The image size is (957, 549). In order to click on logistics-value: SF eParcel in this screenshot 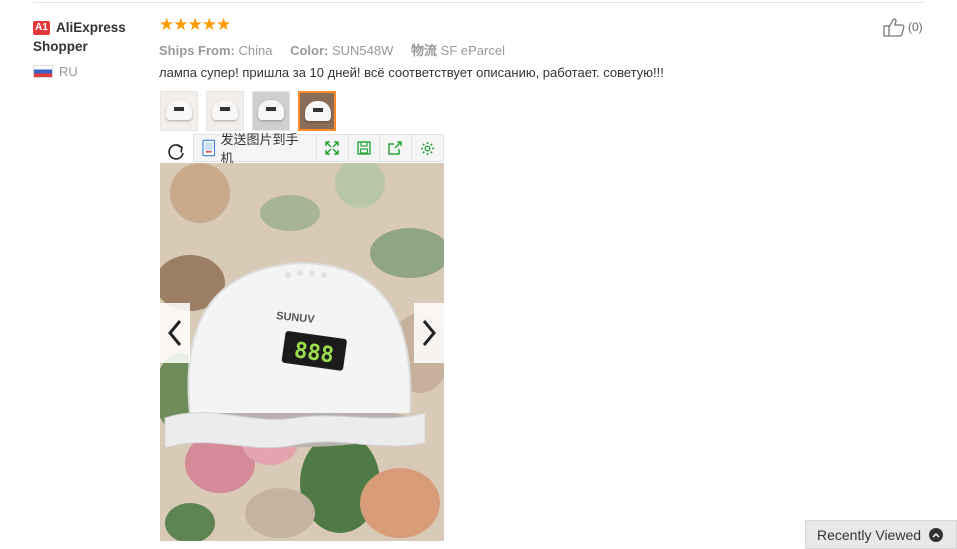, I will do `click(472, 50)`.